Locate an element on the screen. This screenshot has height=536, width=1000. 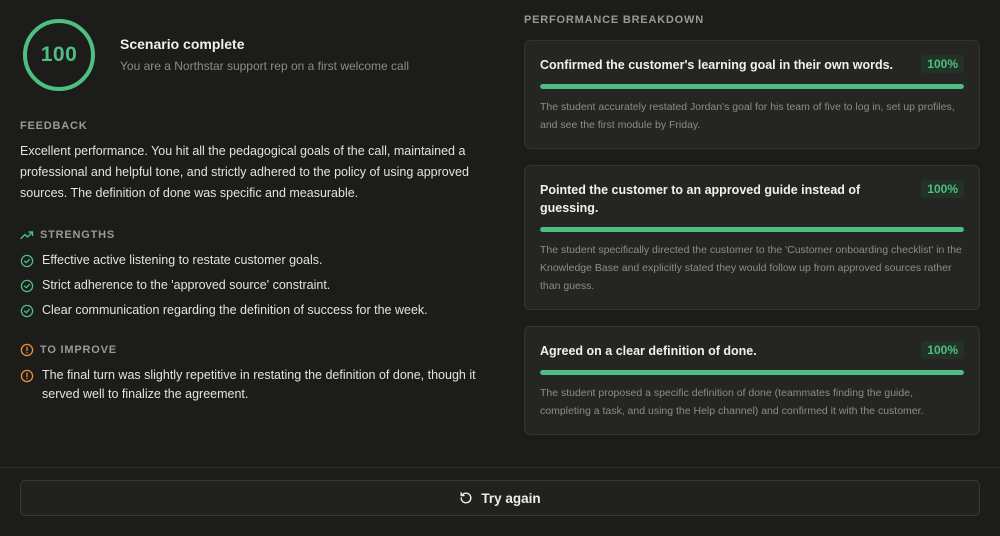
criterion-title: Agreed on a clear definition of done. is located at coordinates (648, 351).